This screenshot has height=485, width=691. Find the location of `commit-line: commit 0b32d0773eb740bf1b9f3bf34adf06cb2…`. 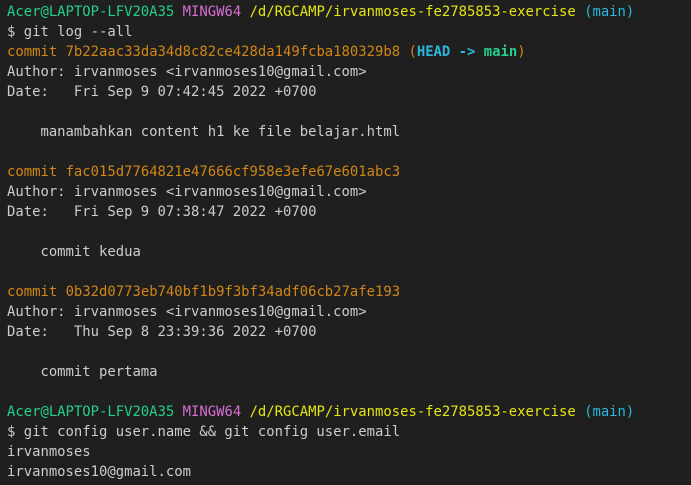

commit-line: commit 0b32d0773eb740bf1b9f3bf34adf06cb2… is located at coordinates (349, 292).